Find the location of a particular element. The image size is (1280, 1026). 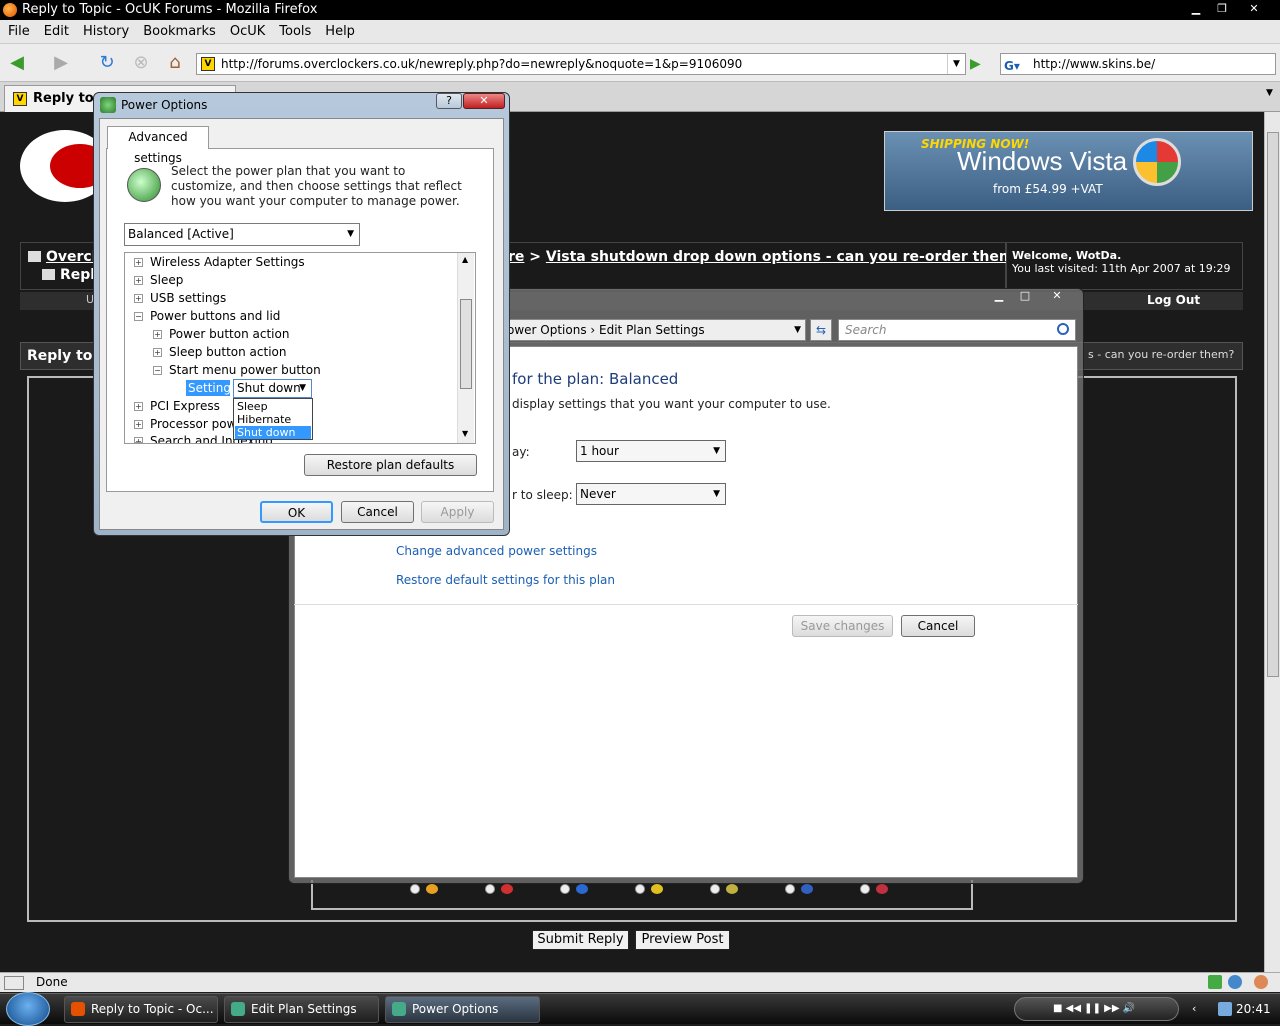

scroll-down-icon: ▼ is located at coordinates (465, 433).